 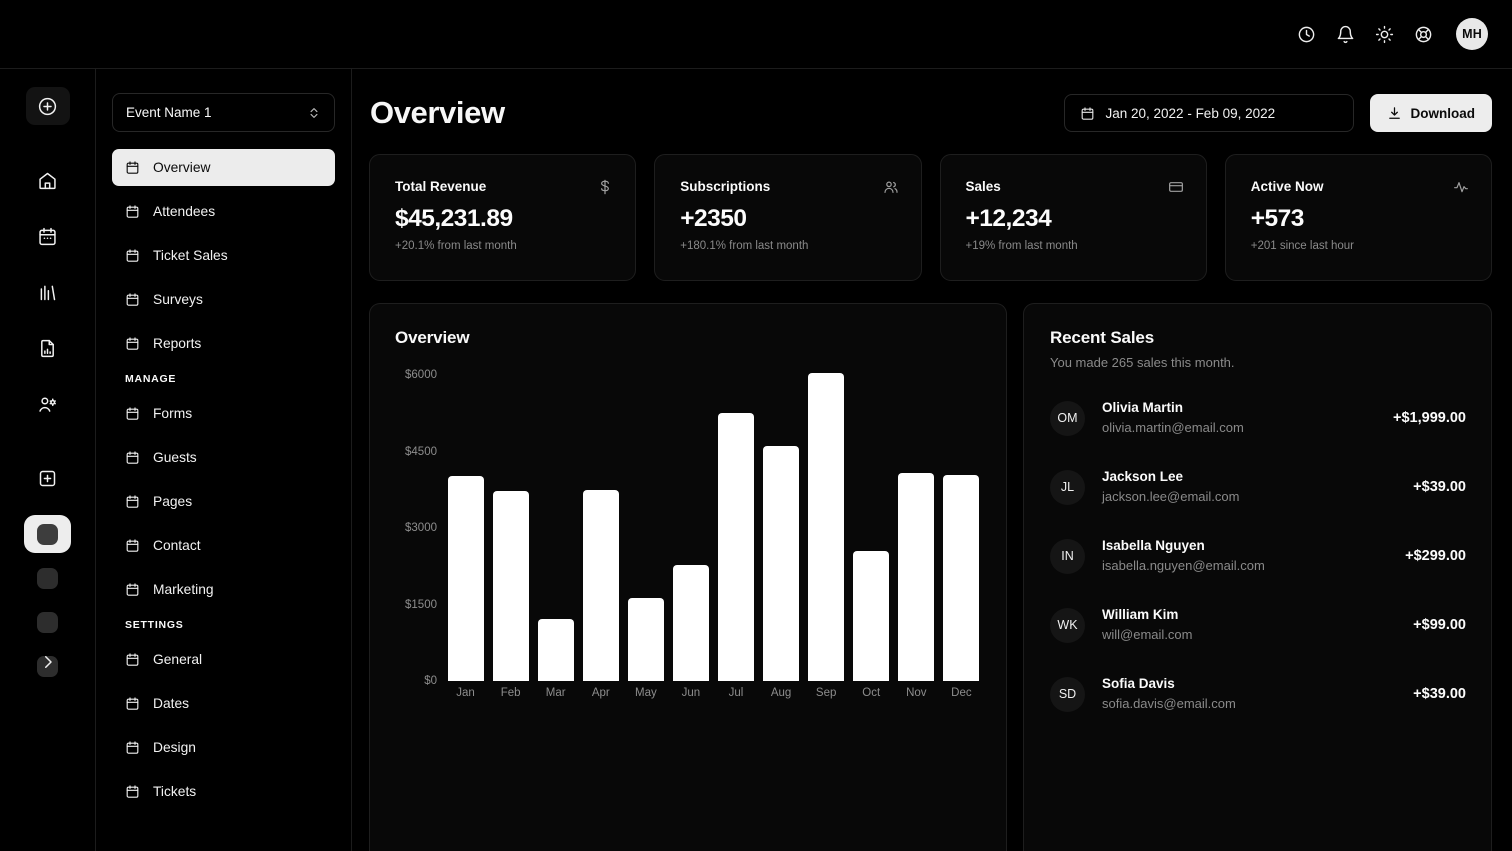 What do you see at coordinates (178, 299) in the screenshot?
I see `sidebar-item-label: Surveys` at bounding box center [178, 299].